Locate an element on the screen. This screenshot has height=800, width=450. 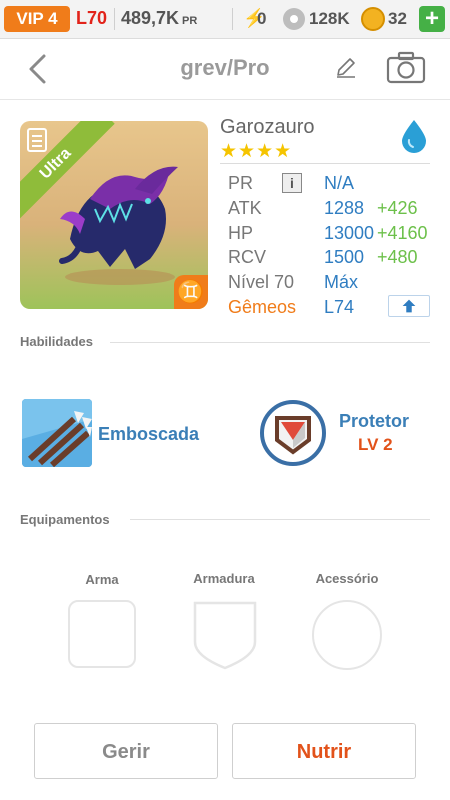
stat-label: HP is located at coordinates (241, 233).